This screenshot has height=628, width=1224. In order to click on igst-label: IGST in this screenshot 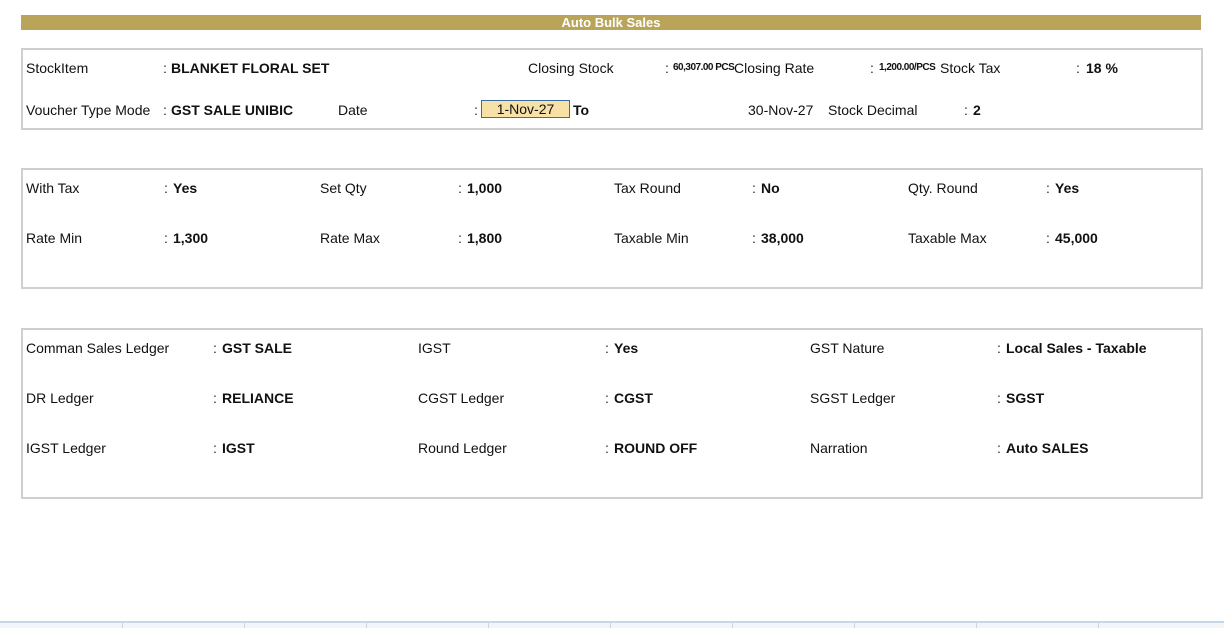, I will do `click(434, 348)`.